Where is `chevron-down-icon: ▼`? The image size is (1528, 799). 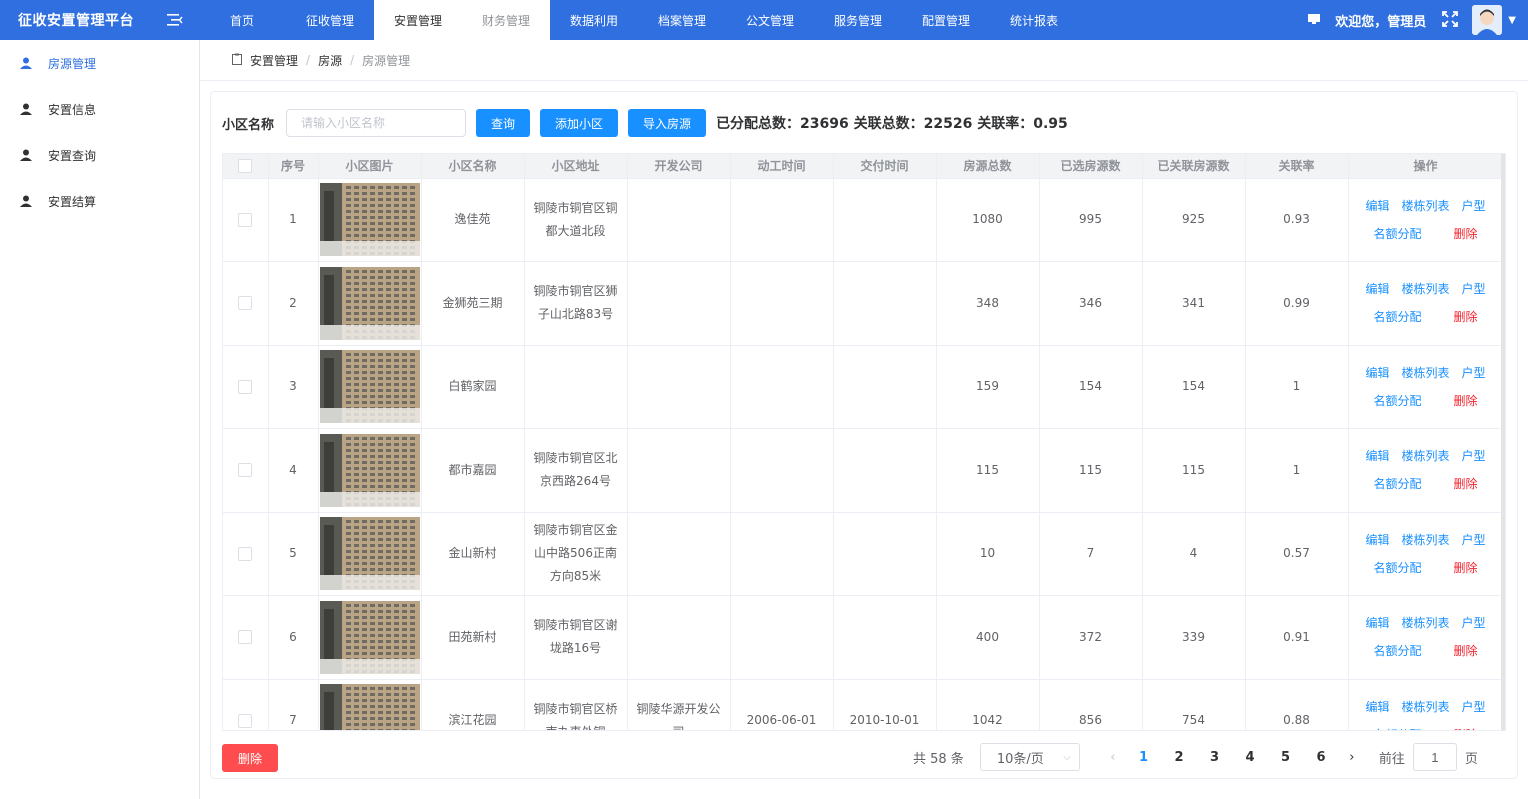
chevron-down-icon: ▼ is located at coordinates (1512, 20).